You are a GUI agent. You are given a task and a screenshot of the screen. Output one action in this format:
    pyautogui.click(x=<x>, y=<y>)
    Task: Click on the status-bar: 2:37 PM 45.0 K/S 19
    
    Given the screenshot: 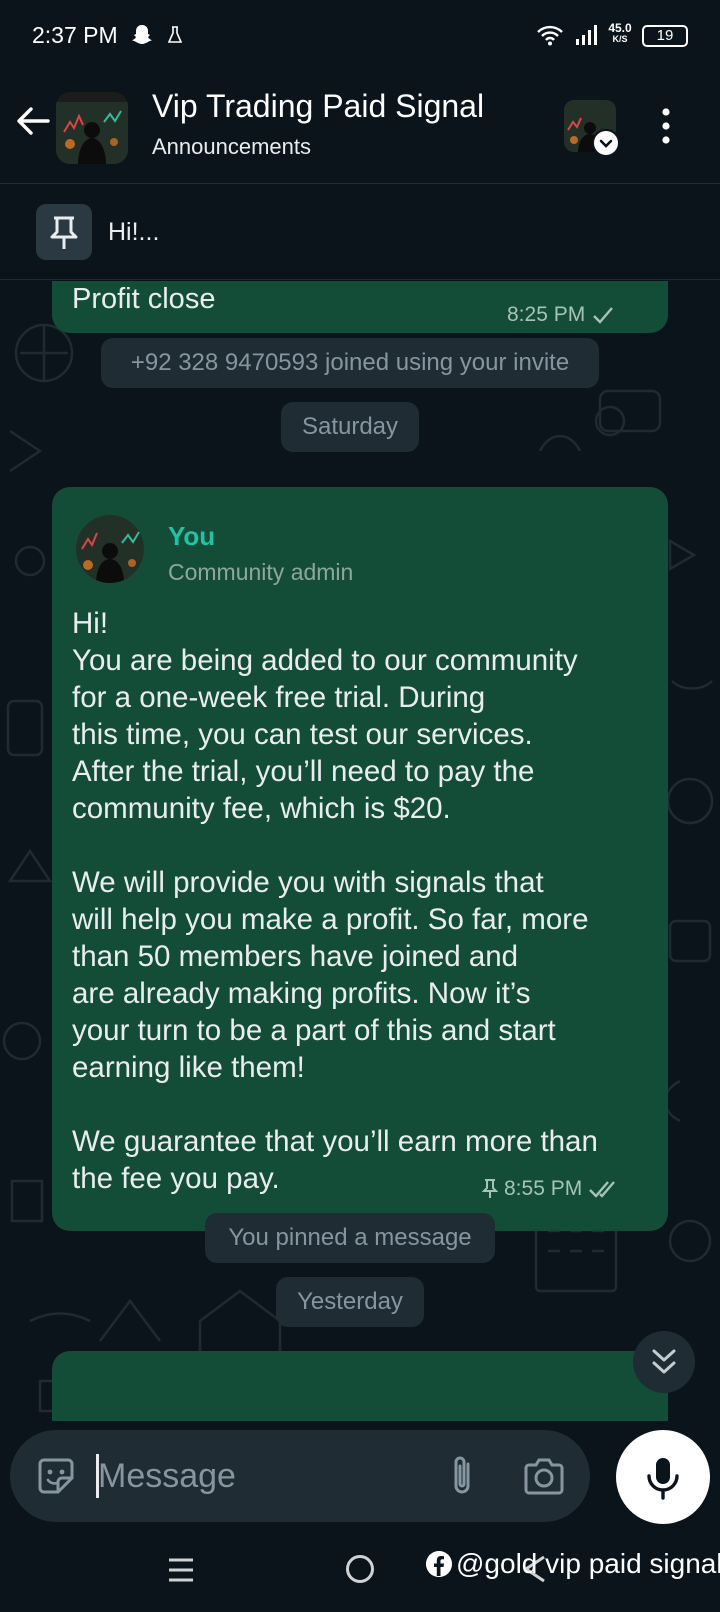 What is the action you would take?
    pyautogui.click(x=360, y=36)
    